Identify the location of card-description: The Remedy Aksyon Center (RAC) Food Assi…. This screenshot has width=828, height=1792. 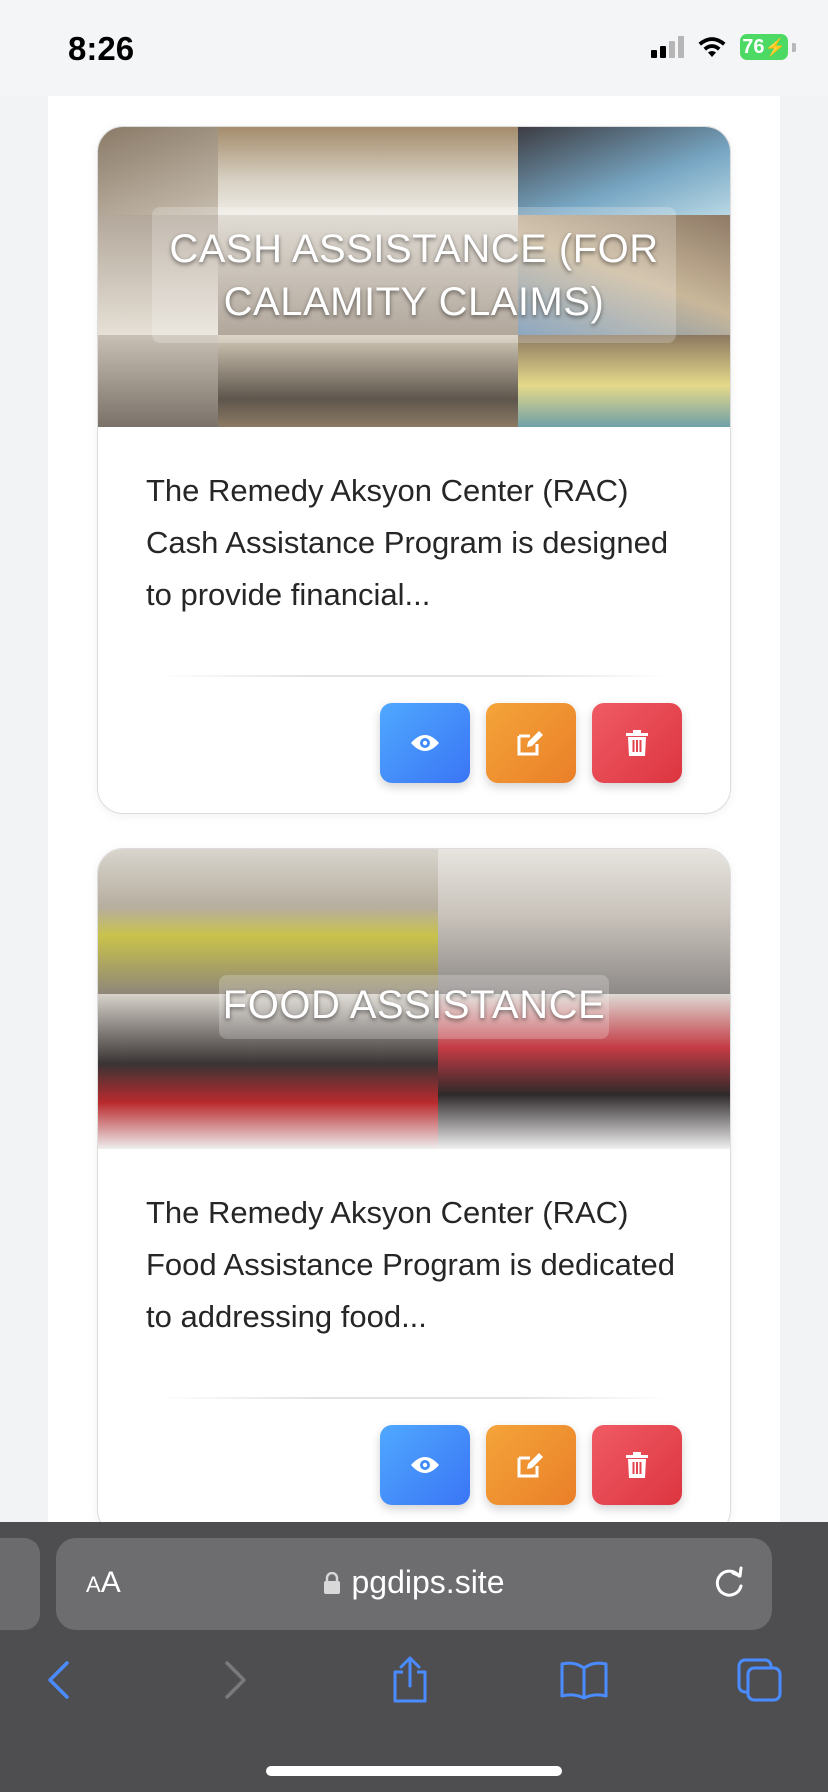
(410, 1264).